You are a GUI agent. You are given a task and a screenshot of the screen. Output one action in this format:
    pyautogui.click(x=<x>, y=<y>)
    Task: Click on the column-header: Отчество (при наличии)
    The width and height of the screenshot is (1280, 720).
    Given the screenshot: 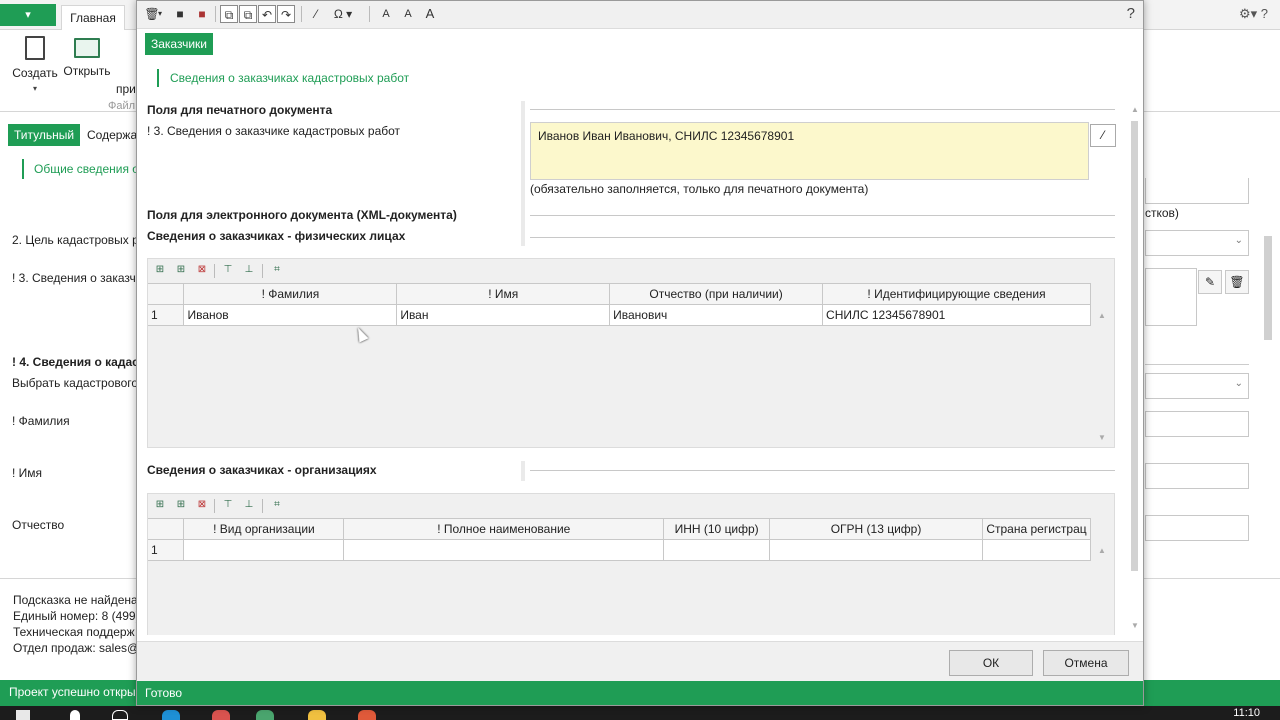 What is the action you would take?
    pyautogui.click(x=716, y=294)
    